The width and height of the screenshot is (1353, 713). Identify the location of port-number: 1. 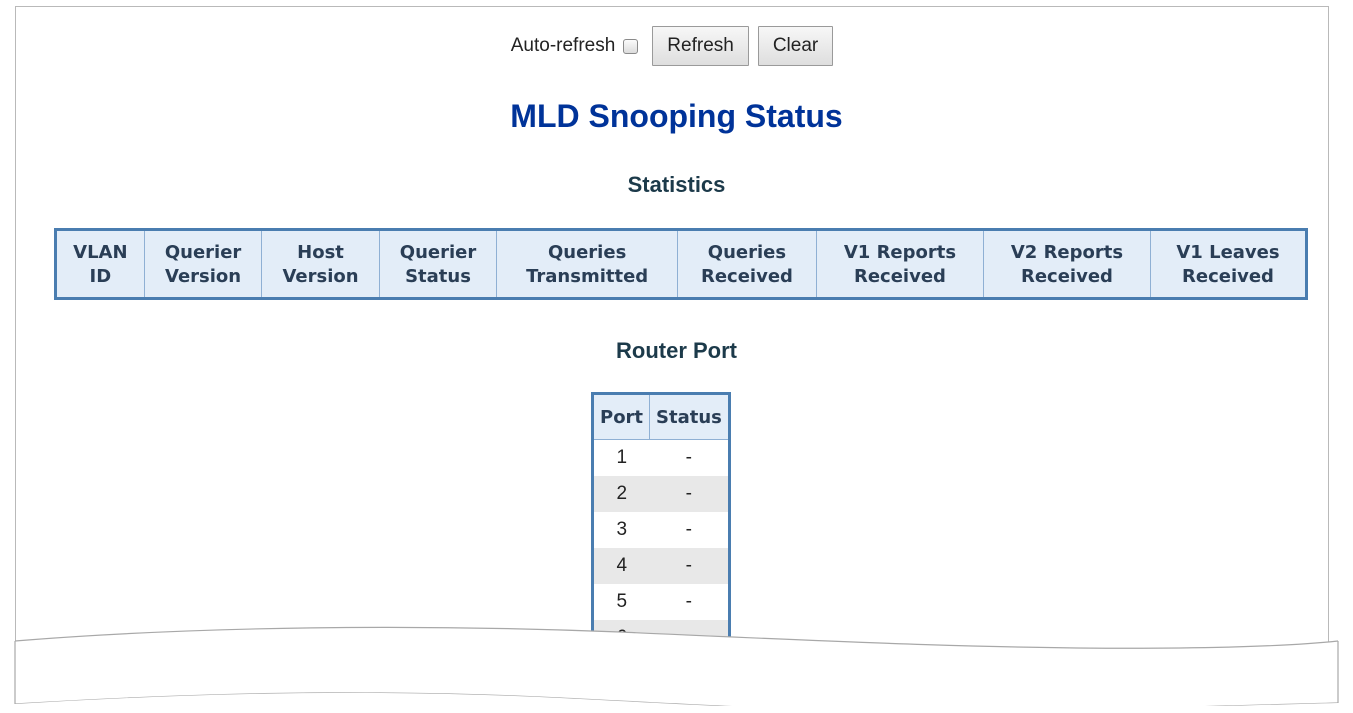
(621, 457).